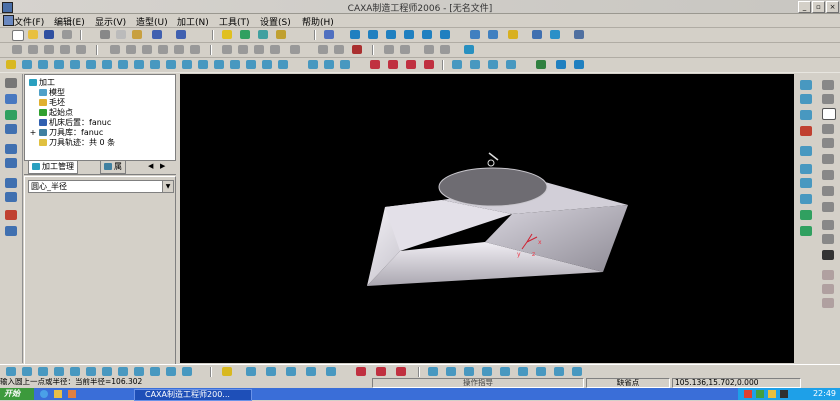 The height and width of the screenshot is (401, 840). What do you see at coordinates (429, 64) in the screenshot?
I see `curve-blend-icon` at bounding box center [429, 64].